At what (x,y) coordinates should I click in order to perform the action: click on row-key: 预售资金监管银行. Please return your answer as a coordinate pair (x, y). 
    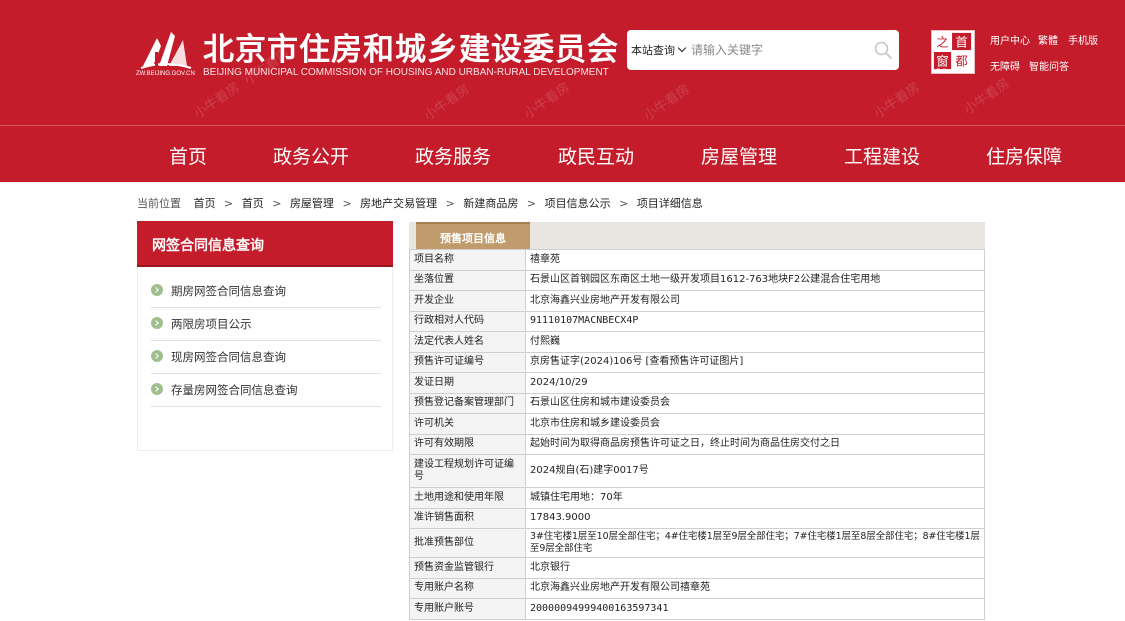
    Looking at the image, I should click on (467, 568).